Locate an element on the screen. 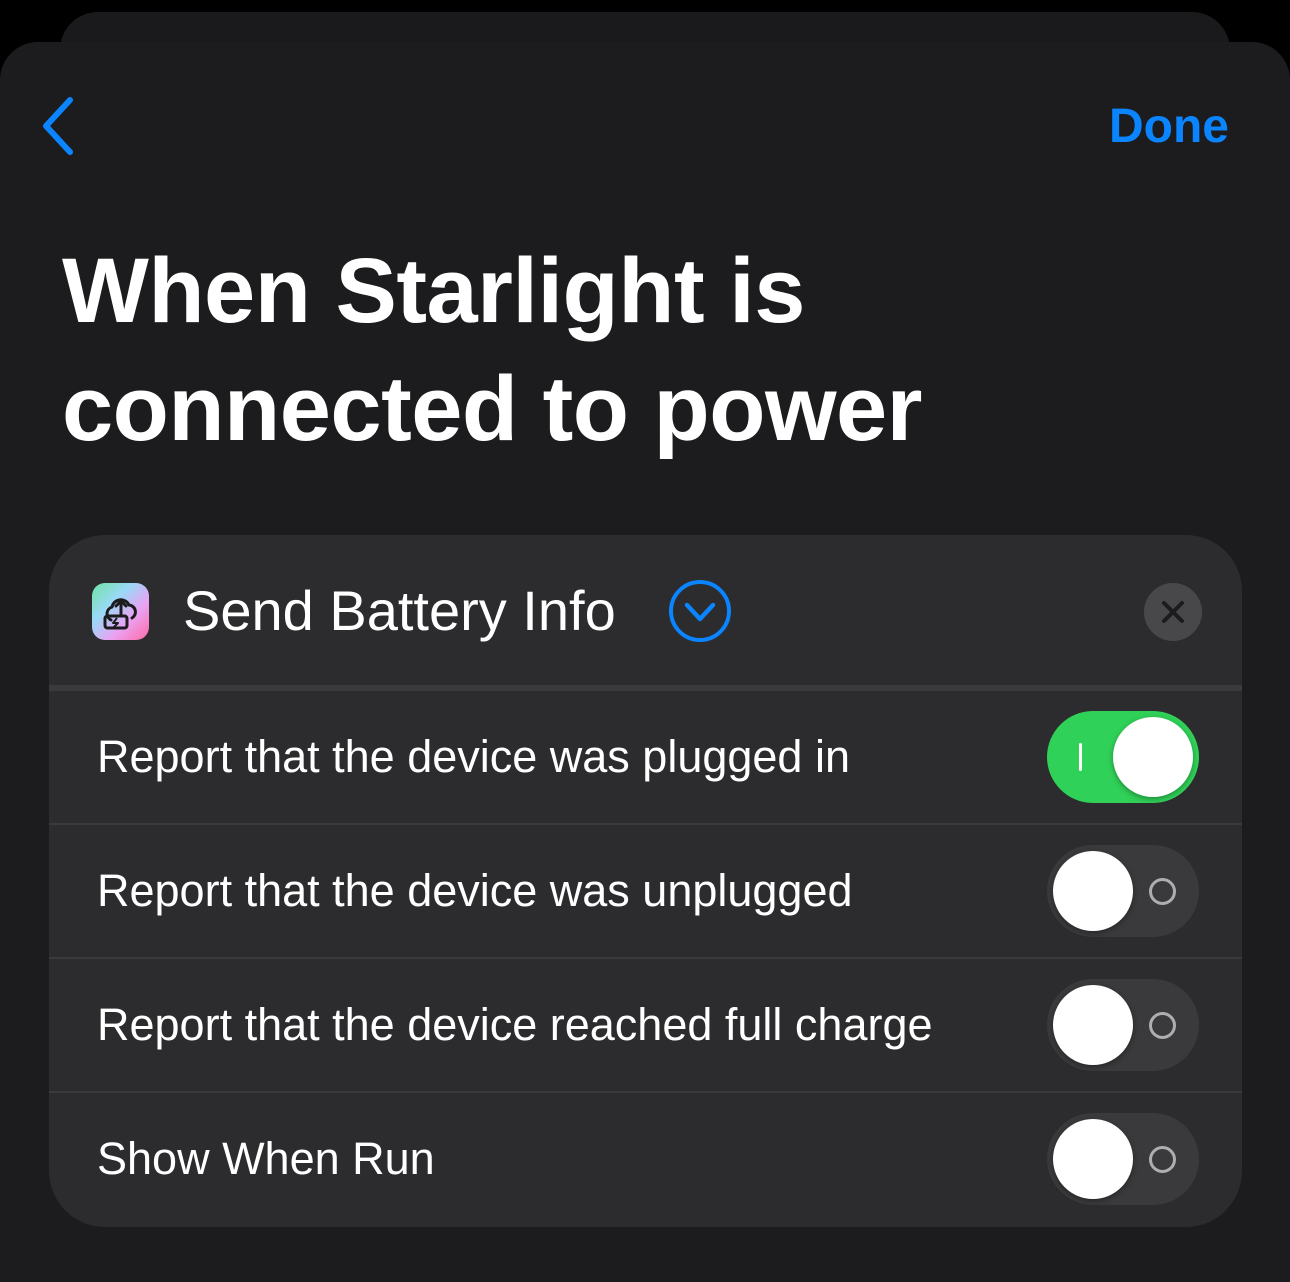 The width and height of the screenshot is (1290, 1282). page-title: When Starlight is connected to power is located at coordinates (492, 350).